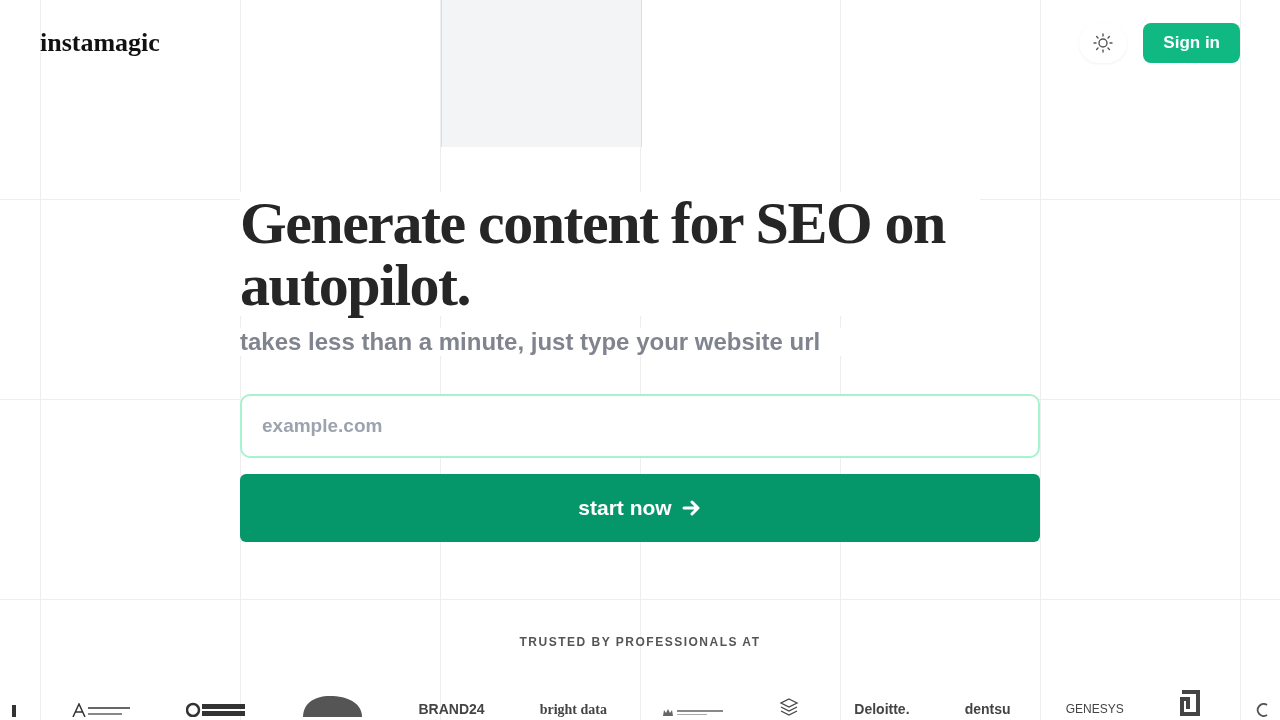 The image size is (1280, 720). What do you see at coordinates (882, 709) in the screenshot?
I see `company-logo: Deloitte.` at bounding box center [882, 709].